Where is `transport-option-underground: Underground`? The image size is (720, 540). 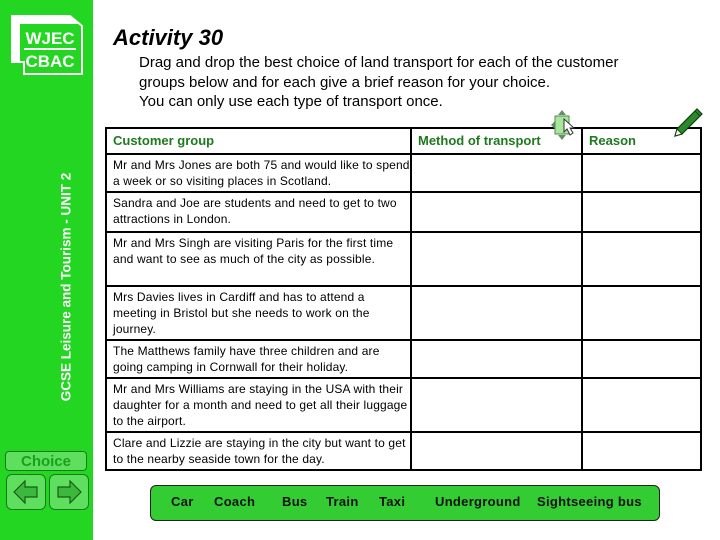 transport-option-underground: Underground is located at coordinates (478, 501).